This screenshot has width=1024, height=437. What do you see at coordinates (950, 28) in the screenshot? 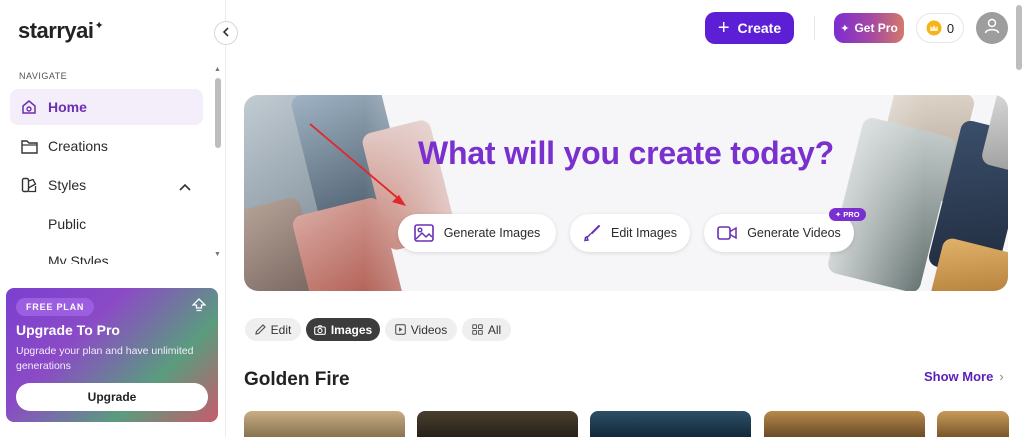
I see `credits-count: 0` at bounding box center [950, 28].